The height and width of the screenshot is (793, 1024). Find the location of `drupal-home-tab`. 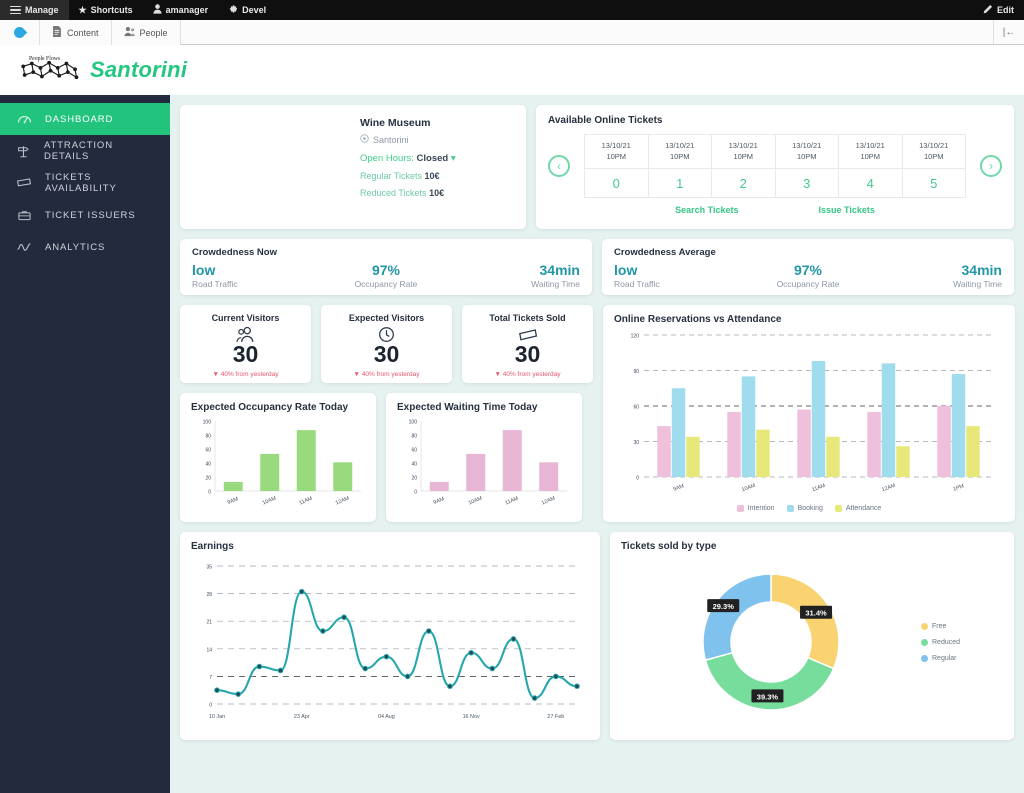

drupal-home-tab is located at coordinates (20, 32).